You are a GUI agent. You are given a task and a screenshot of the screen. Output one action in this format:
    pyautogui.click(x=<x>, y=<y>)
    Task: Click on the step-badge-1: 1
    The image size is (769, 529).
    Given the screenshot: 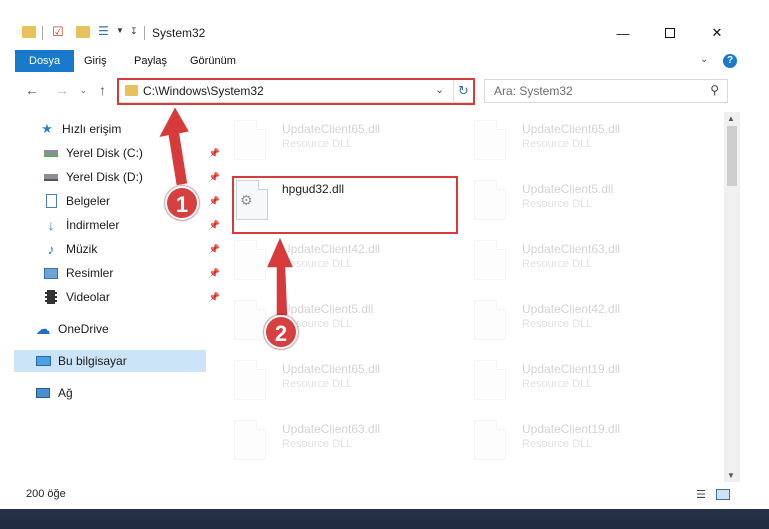 What is the action you would take?
    pyautogui.click(x=182, y=203)
    